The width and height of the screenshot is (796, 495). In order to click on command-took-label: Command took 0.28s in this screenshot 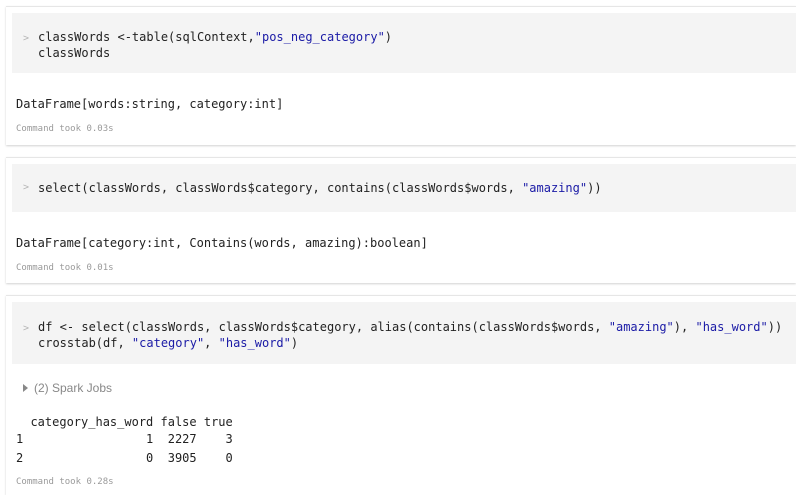, I will do `click(65, 482)`.